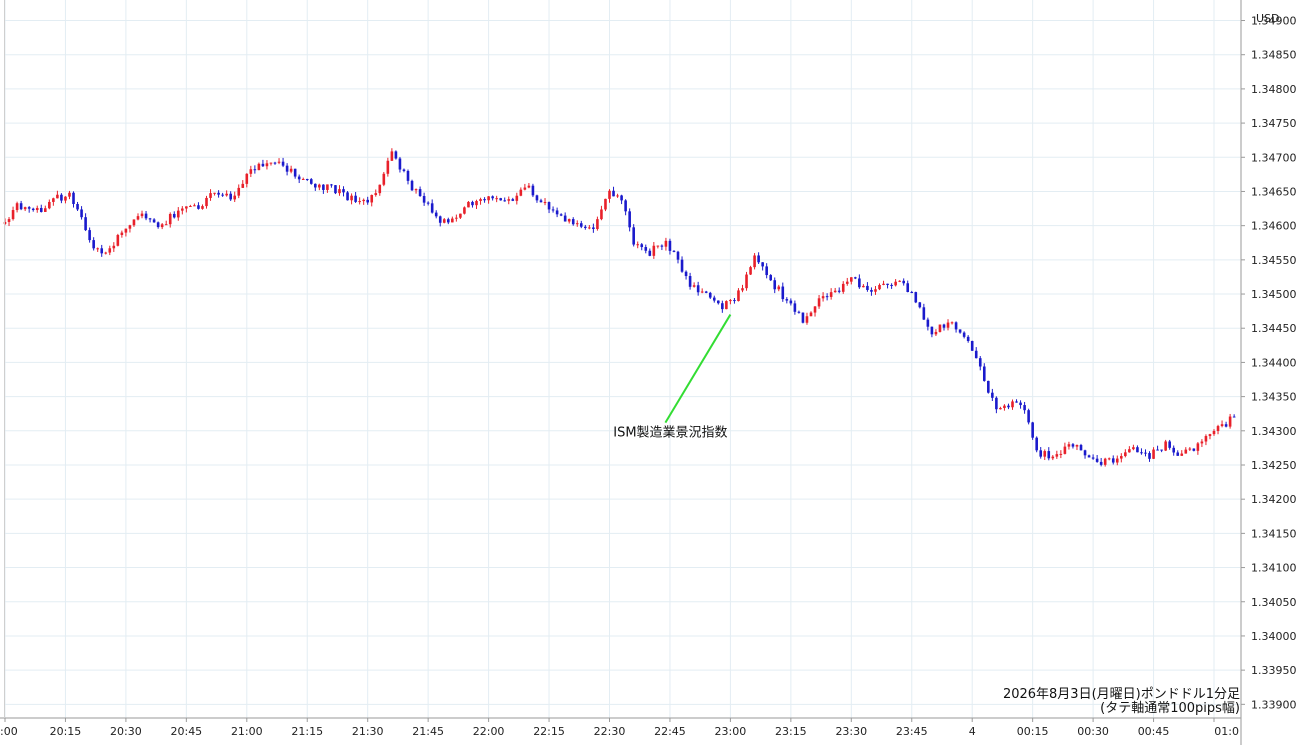 The image size is (1300, 749). Describe the element at coordinates (489, 731) in the screenshot. I see `x-tick-label: 22:00` at that location.